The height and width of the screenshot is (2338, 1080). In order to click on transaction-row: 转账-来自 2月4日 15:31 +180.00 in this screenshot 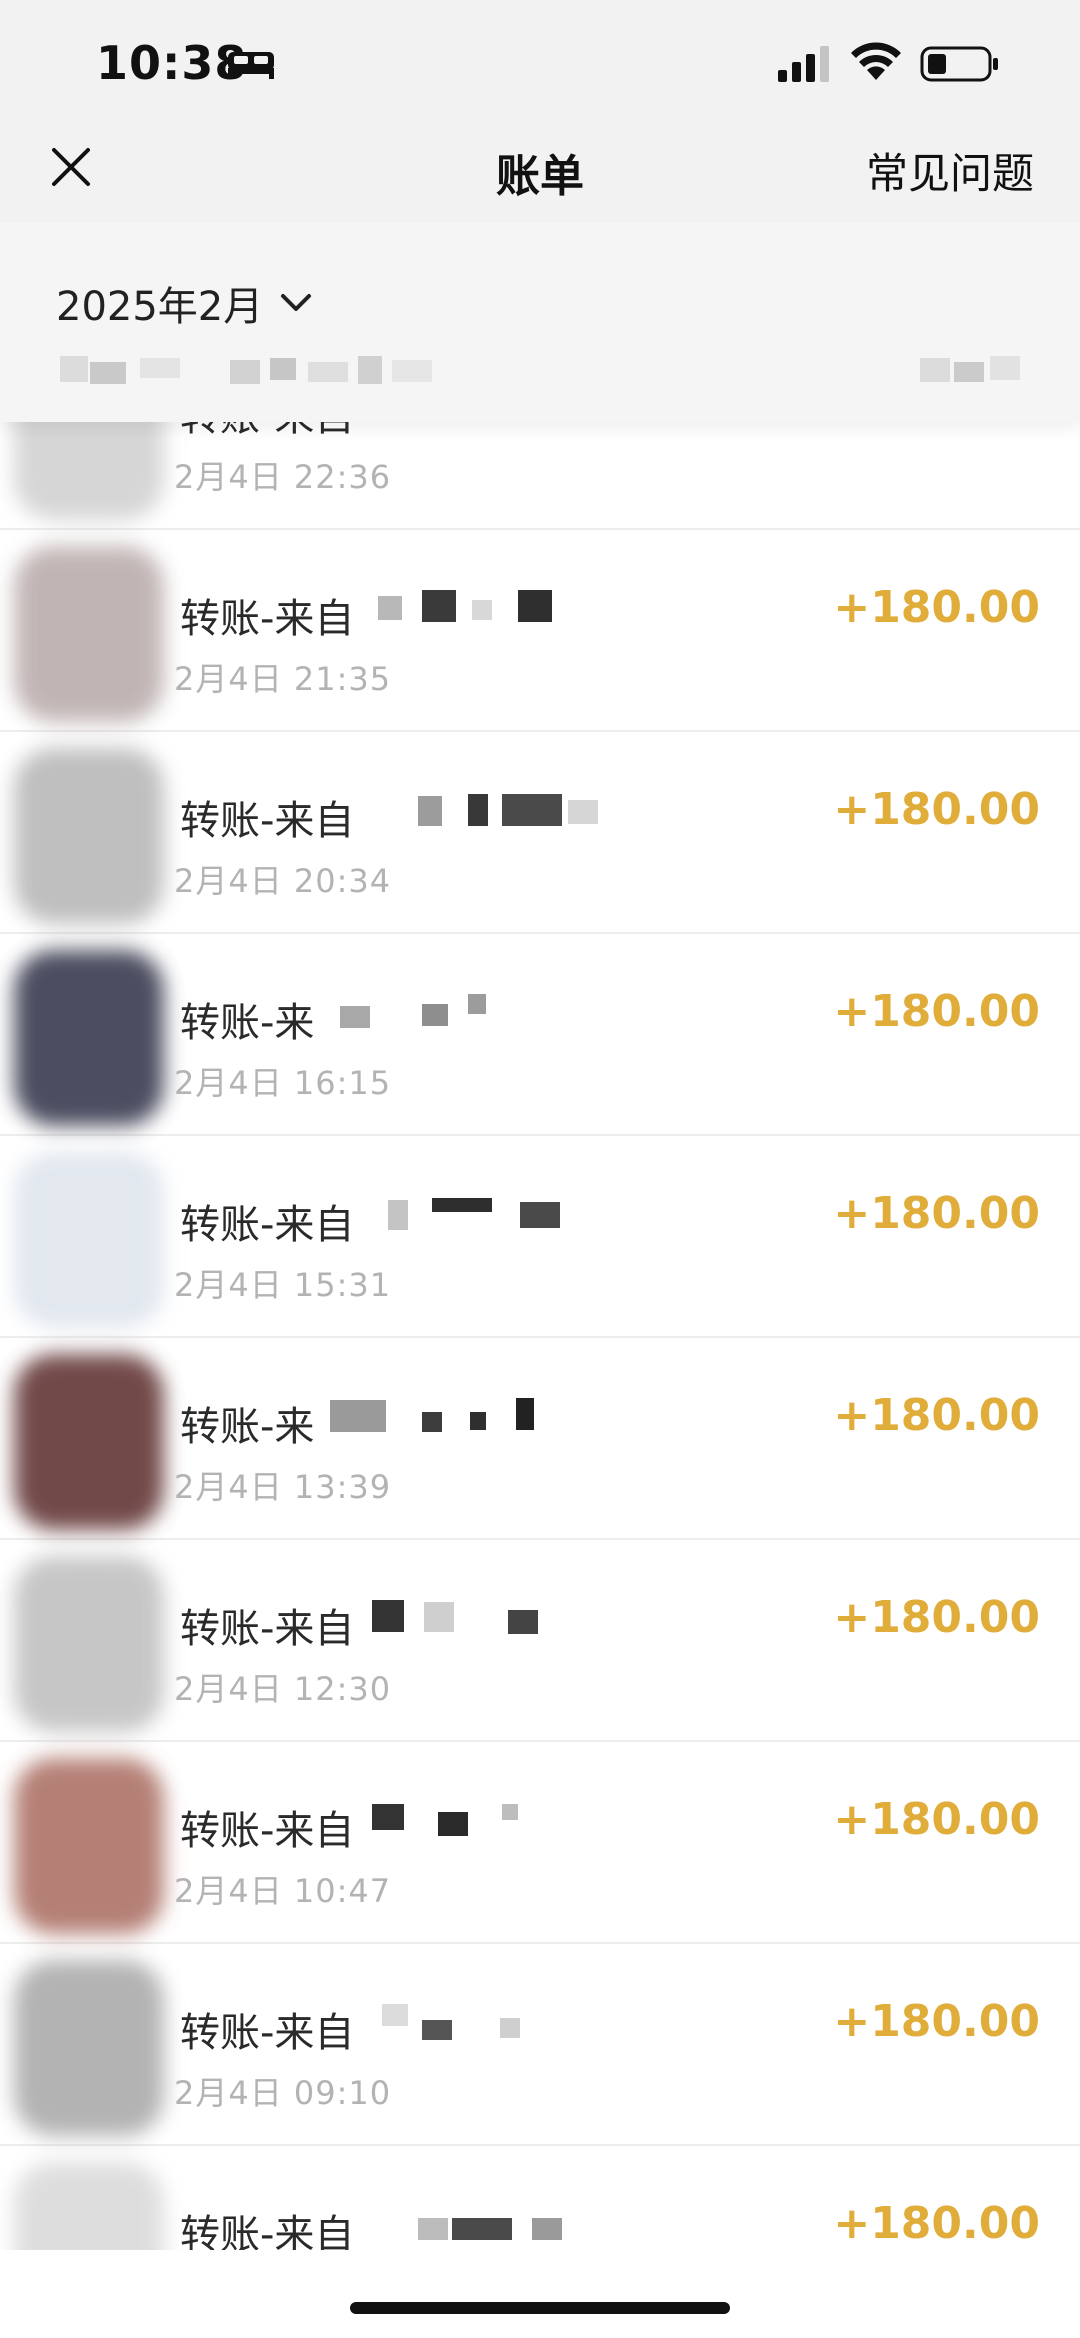, I will do `click(540, 1237)`.